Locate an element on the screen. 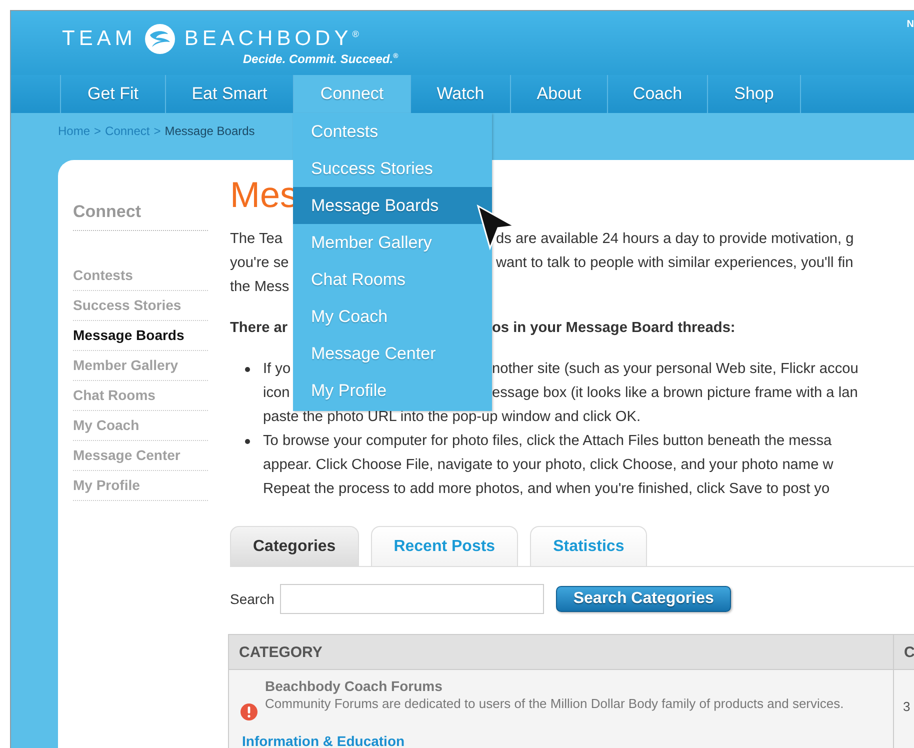 This screenshot has height=748, width=914. nav-tab: Coach is located at coordinates (657, 94).